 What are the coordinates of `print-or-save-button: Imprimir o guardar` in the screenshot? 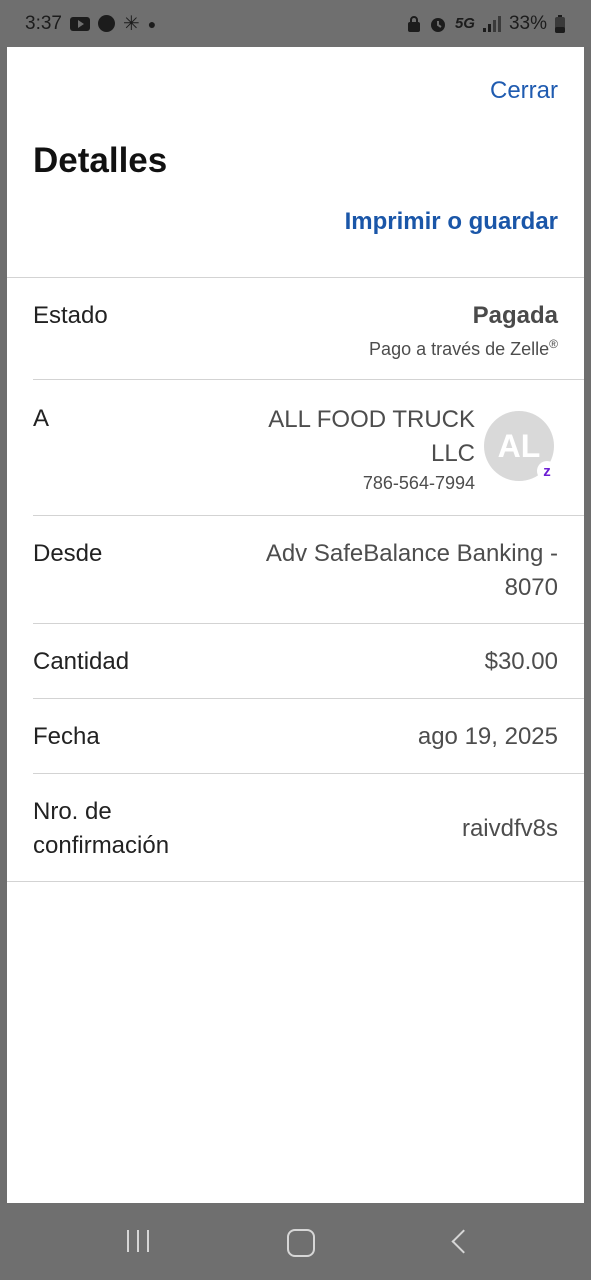 It's located at (451, 222).